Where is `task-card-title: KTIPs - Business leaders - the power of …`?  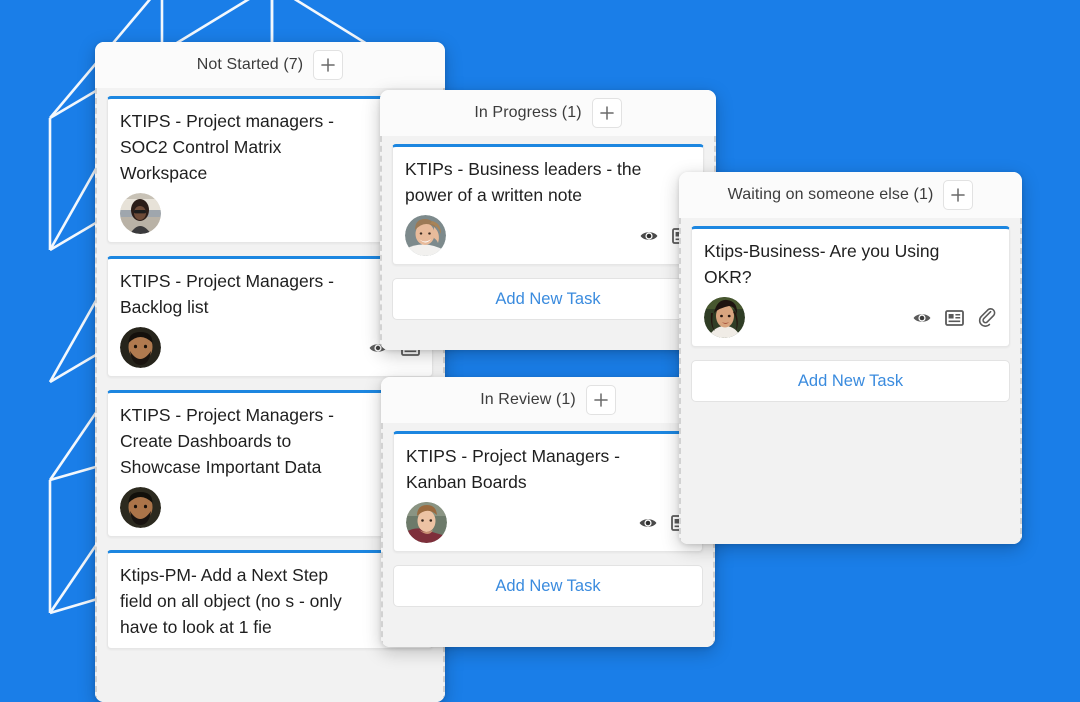
task-card-title: KTIPs - Business leaders - the power of … is located at coordinates (523, 182).